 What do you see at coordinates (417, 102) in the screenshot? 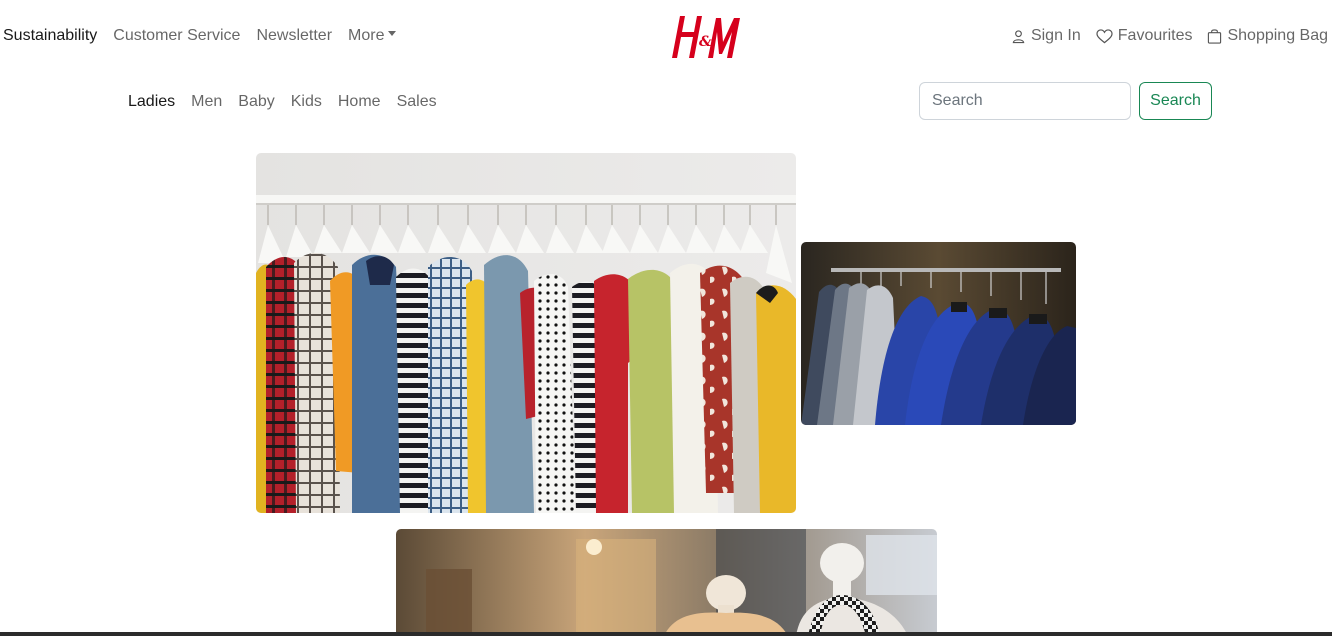
I see `category-sales: Sales` at bounding box center [417, 102].